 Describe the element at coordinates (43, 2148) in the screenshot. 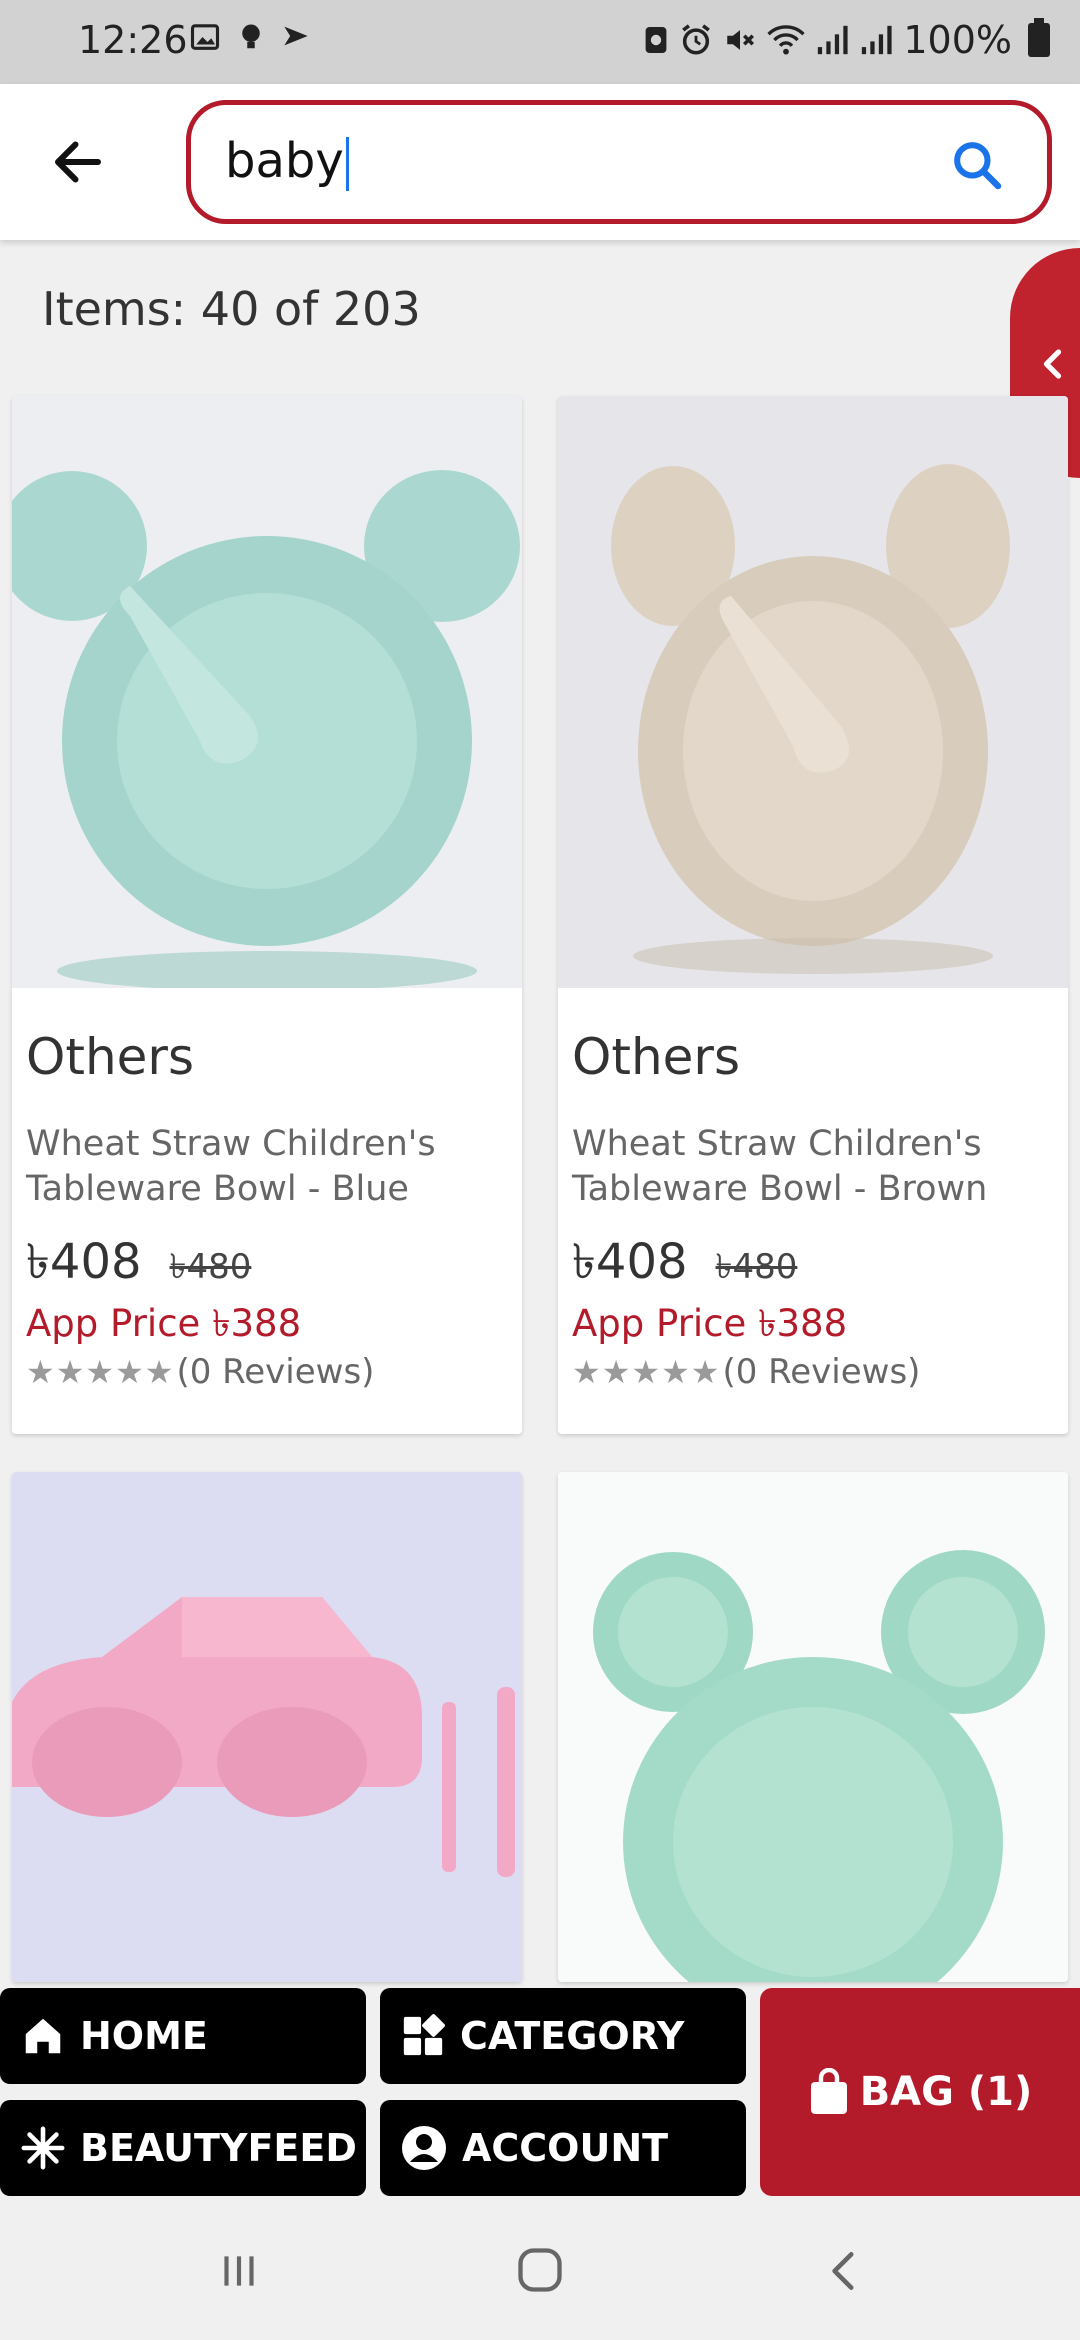

I see `snowflake-icon` at that location.